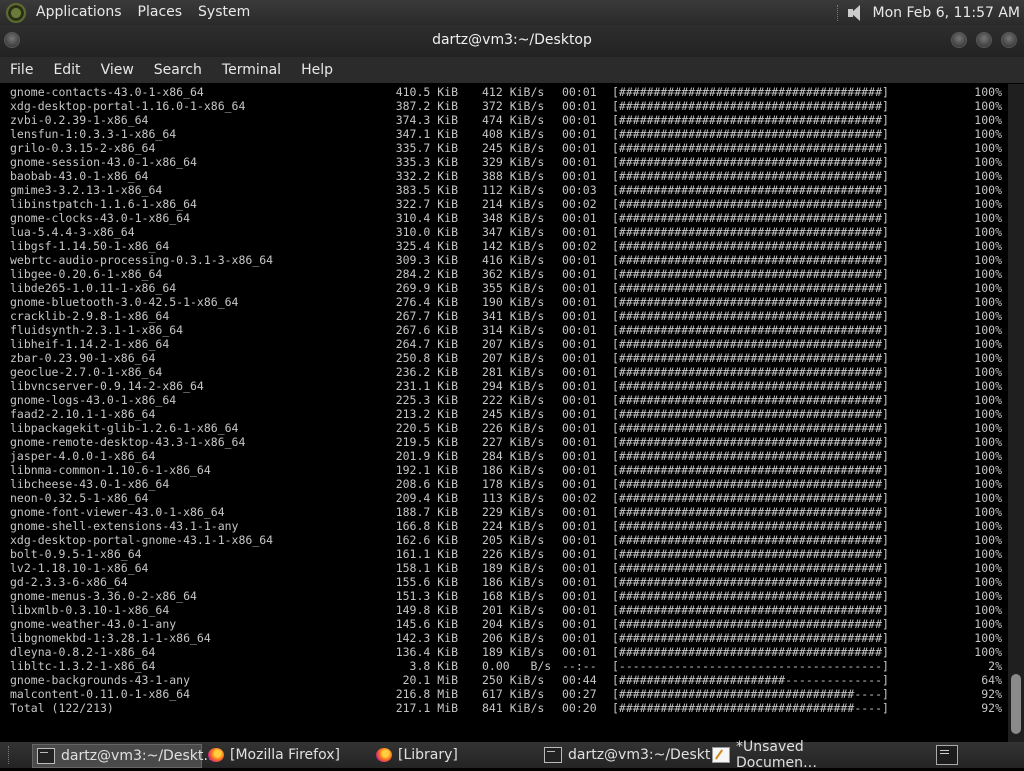 This screenshot has width=1024, height=771. Describe the element at coordinates (995, 666) in the screenshot. I see `progress-percent: 2%` at that location.